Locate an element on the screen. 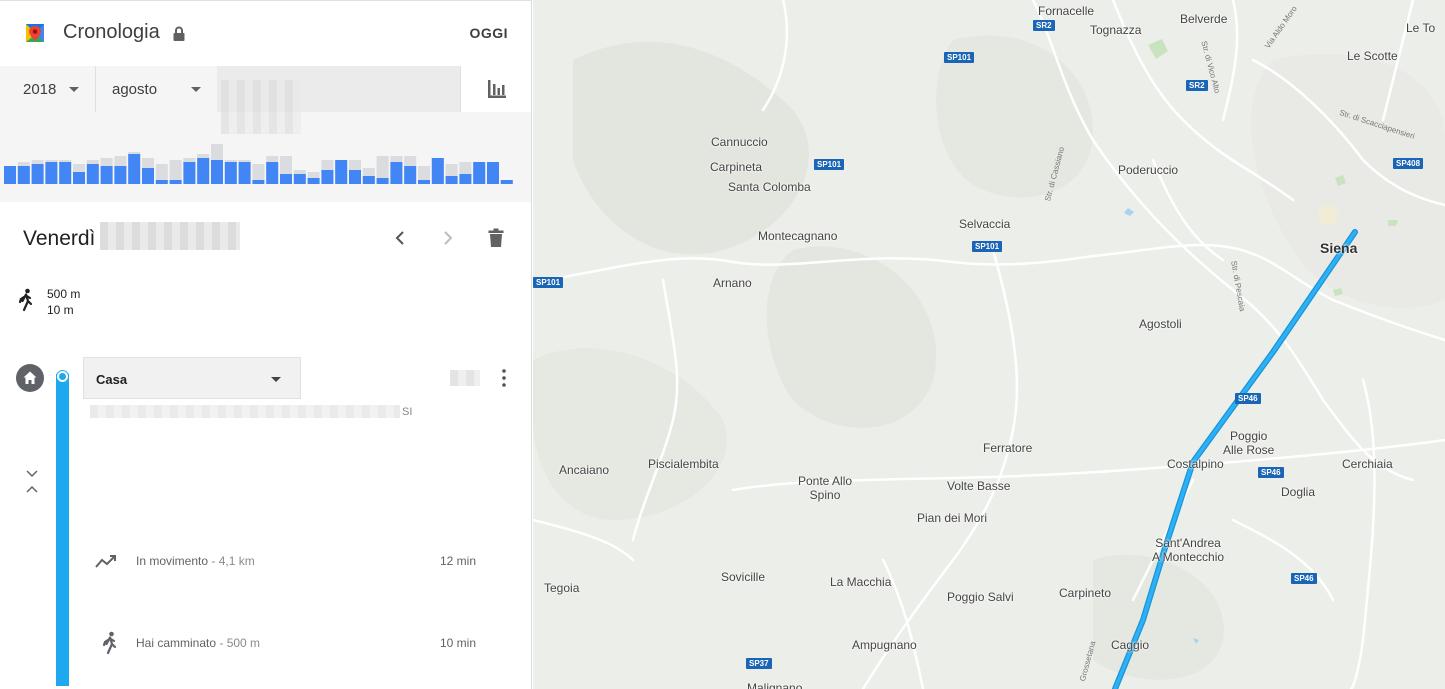 This screenshot has width=1445, height=689. map-place-label: Ancaiano is located at coordinates (584, 470).